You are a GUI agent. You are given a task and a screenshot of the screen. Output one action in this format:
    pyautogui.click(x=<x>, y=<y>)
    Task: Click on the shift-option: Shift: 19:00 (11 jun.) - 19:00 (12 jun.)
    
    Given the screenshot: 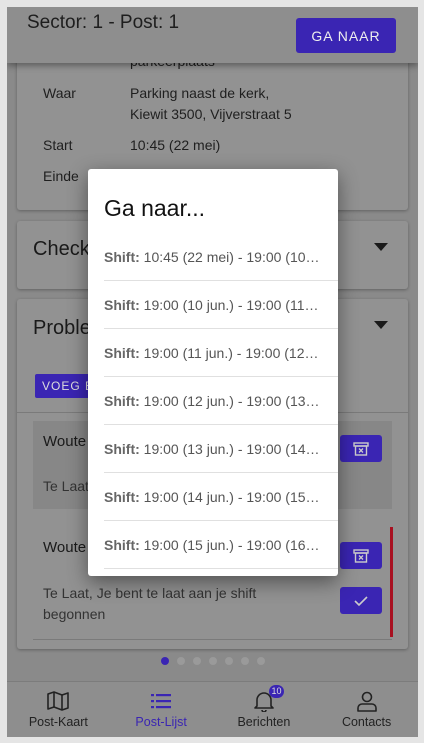 What is the action you would take?
    pyautogui.click(x=221, y=353)
    